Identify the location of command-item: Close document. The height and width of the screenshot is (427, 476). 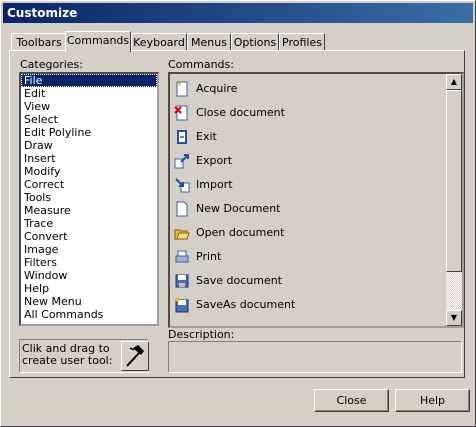
(229, 113).